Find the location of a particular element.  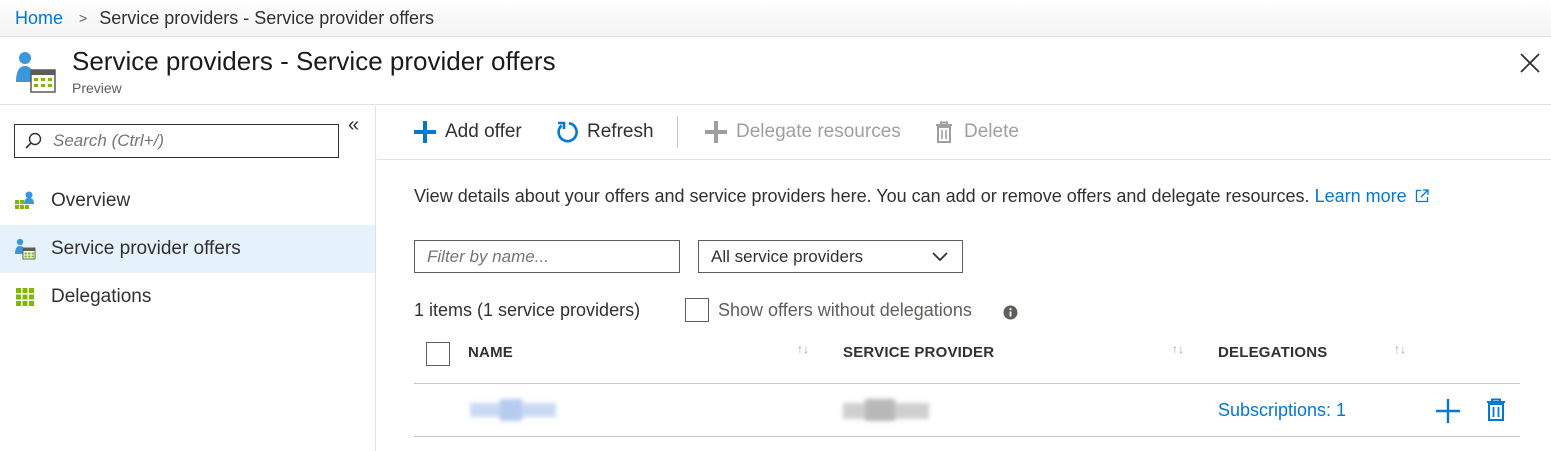

toolbar-divider is located at coordinates (677, 132).